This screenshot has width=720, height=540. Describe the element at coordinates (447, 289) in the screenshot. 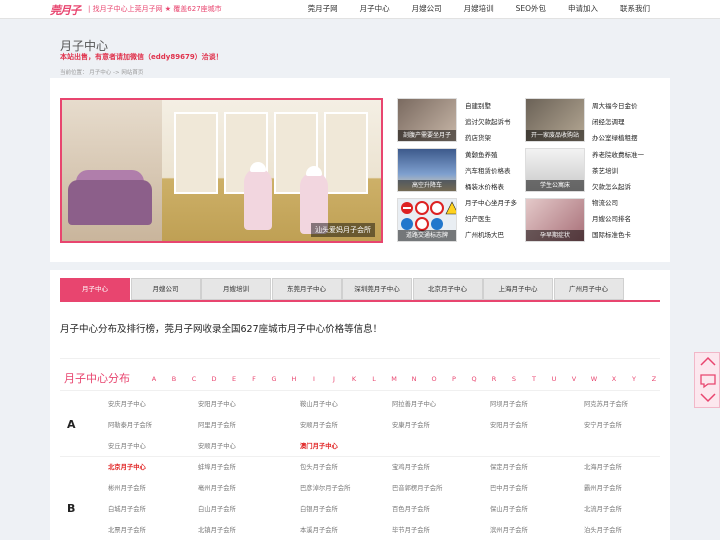

I see `tab-beijing: 北京月子中心` at that location.